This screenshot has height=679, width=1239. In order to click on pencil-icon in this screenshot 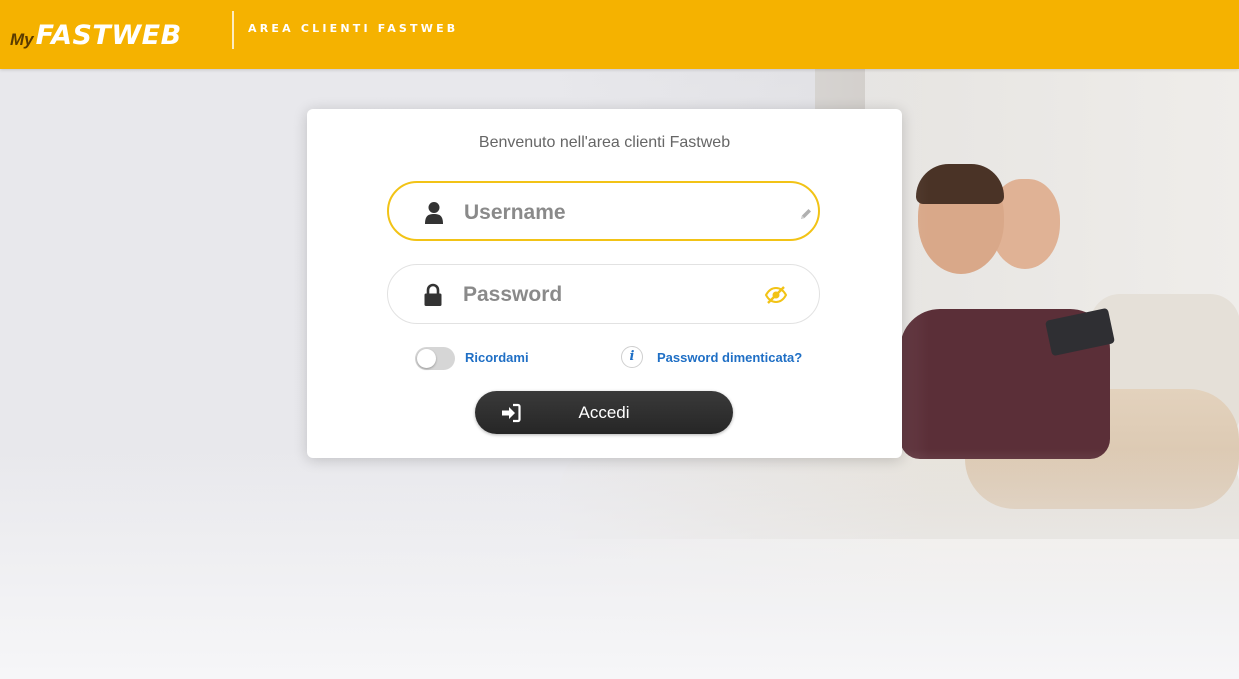, I will do `click(806, 214)`.